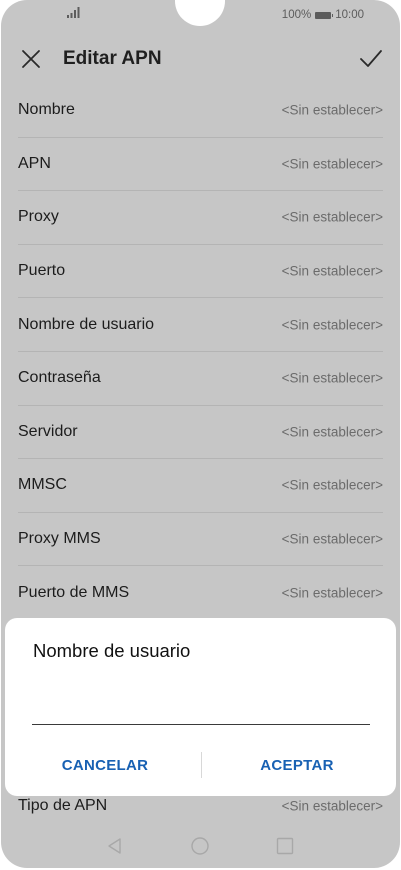  Describe the element at coordinates (200, 486) in the screenshot. I see `list-item-mmsc: MMSC <Sin establecer>` at that location.